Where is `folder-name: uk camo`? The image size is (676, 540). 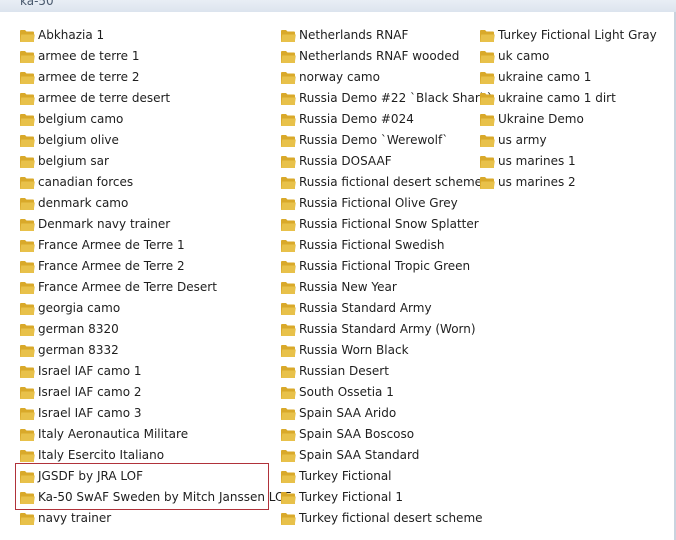
folder-name: uk camo is located at coordinates (524, 56).